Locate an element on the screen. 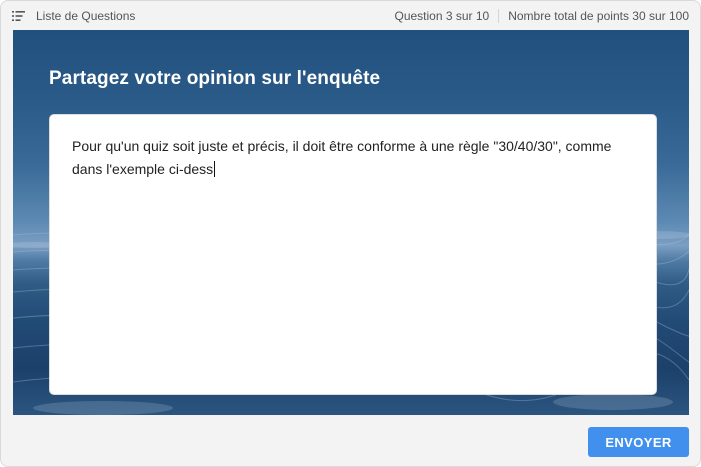 The width and height of the screenshot is (701, 467). question-list-button: Liste de Questions is located at coordinates (68, 16).